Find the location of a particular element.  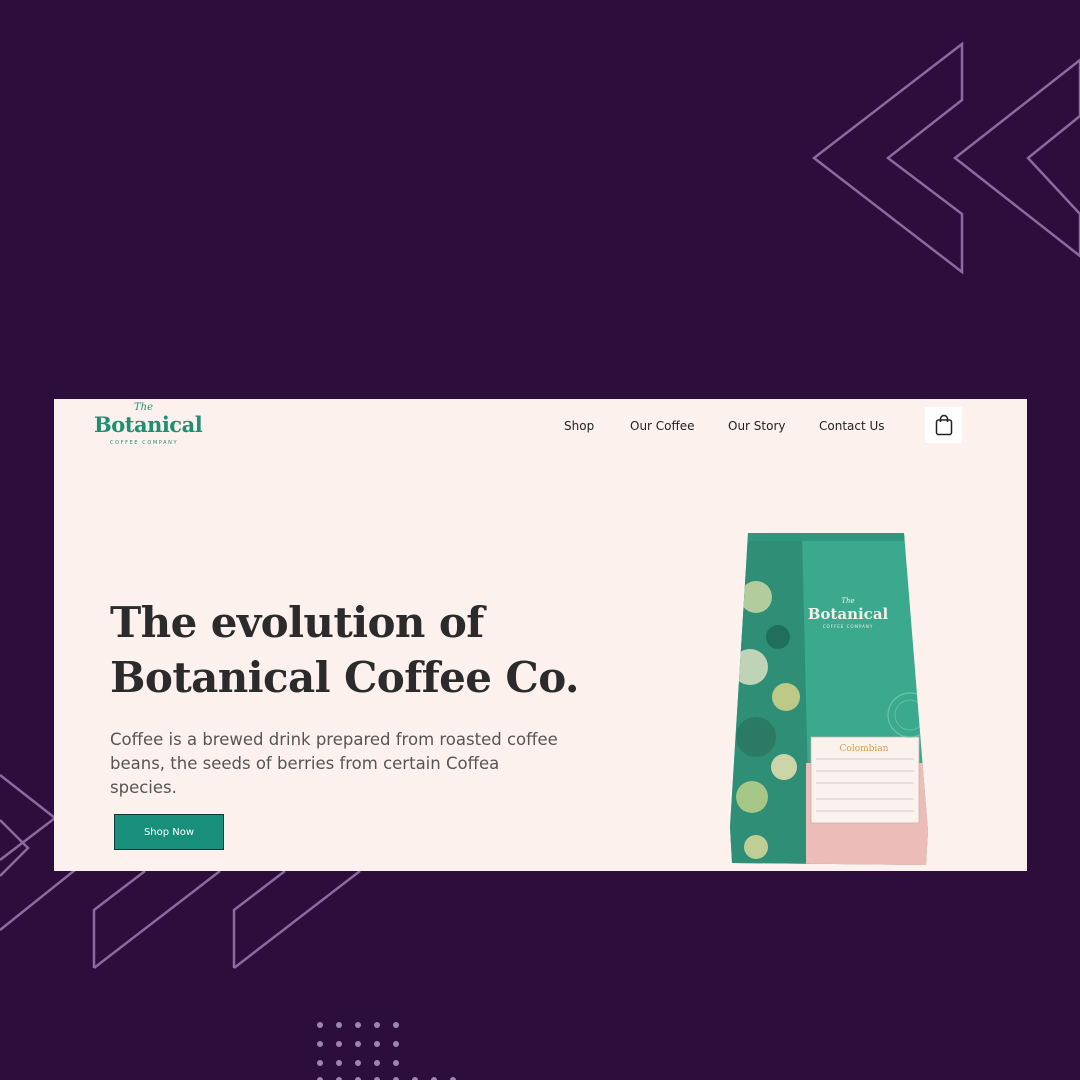

nav-our-coffee: Our Coffee is located at coordinates (662, 426).